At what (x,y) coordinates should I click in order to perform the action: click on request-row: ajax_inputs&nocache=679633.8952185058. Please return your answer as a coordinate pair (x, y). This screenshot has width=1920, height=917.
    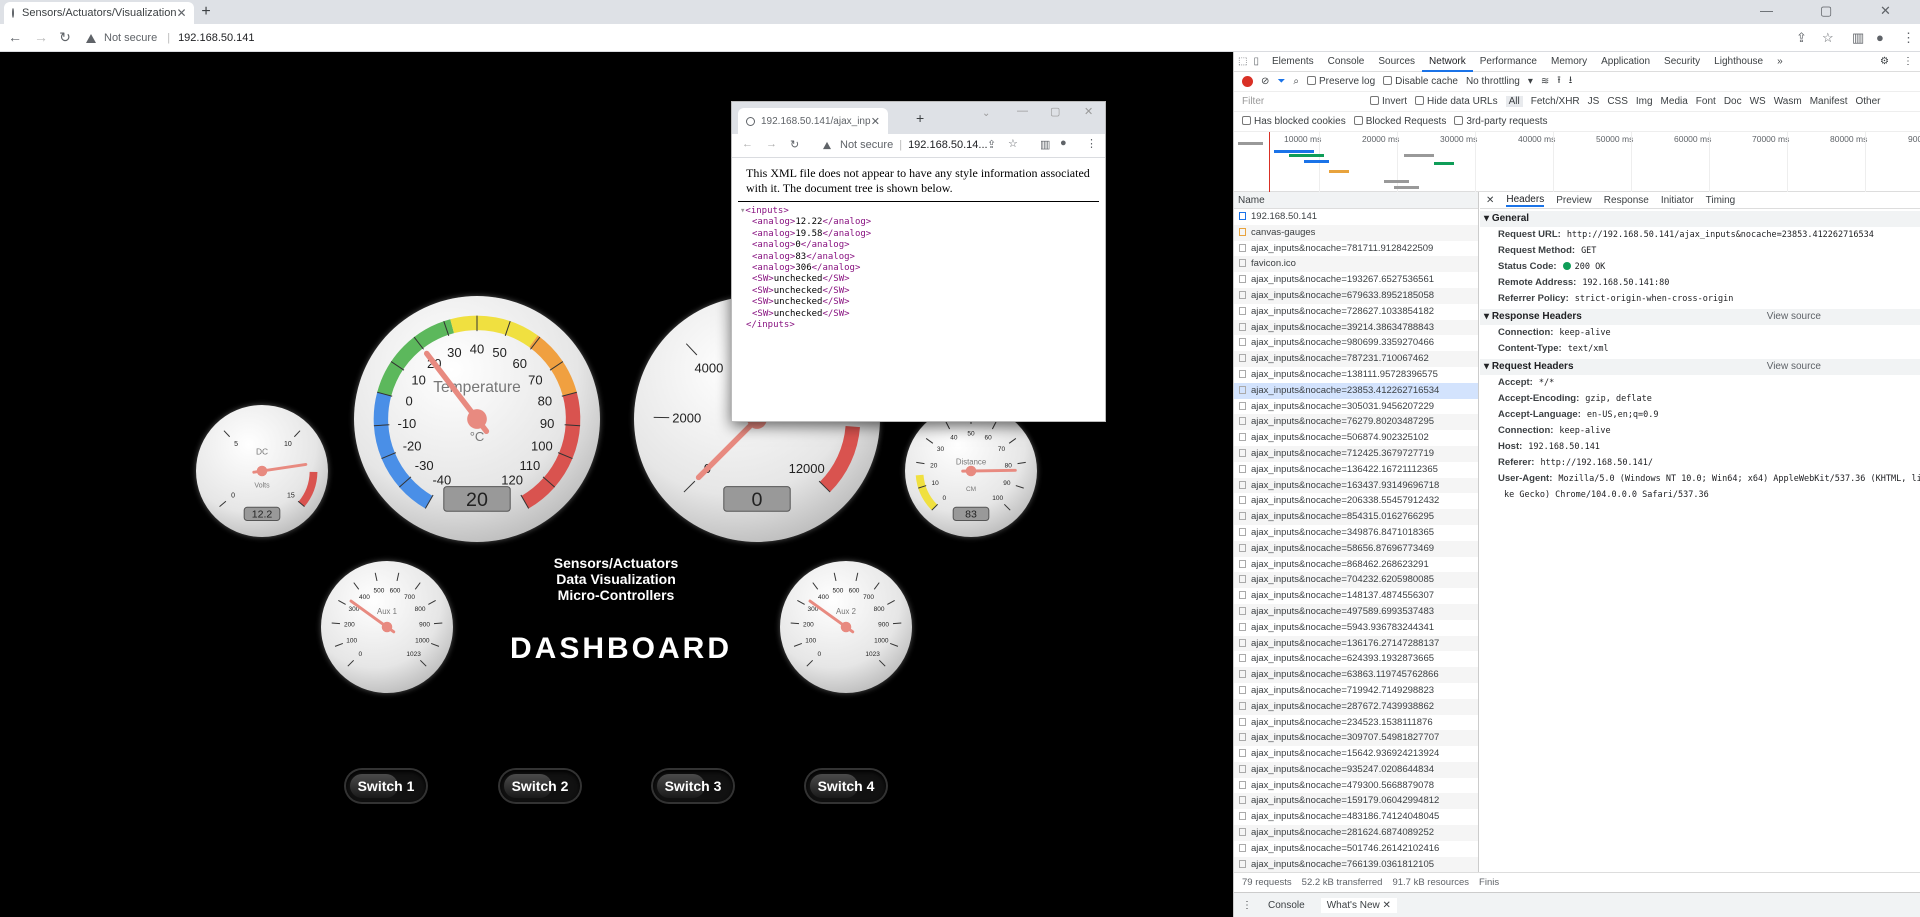
    Looking at the image, I should click on (1356, 295).